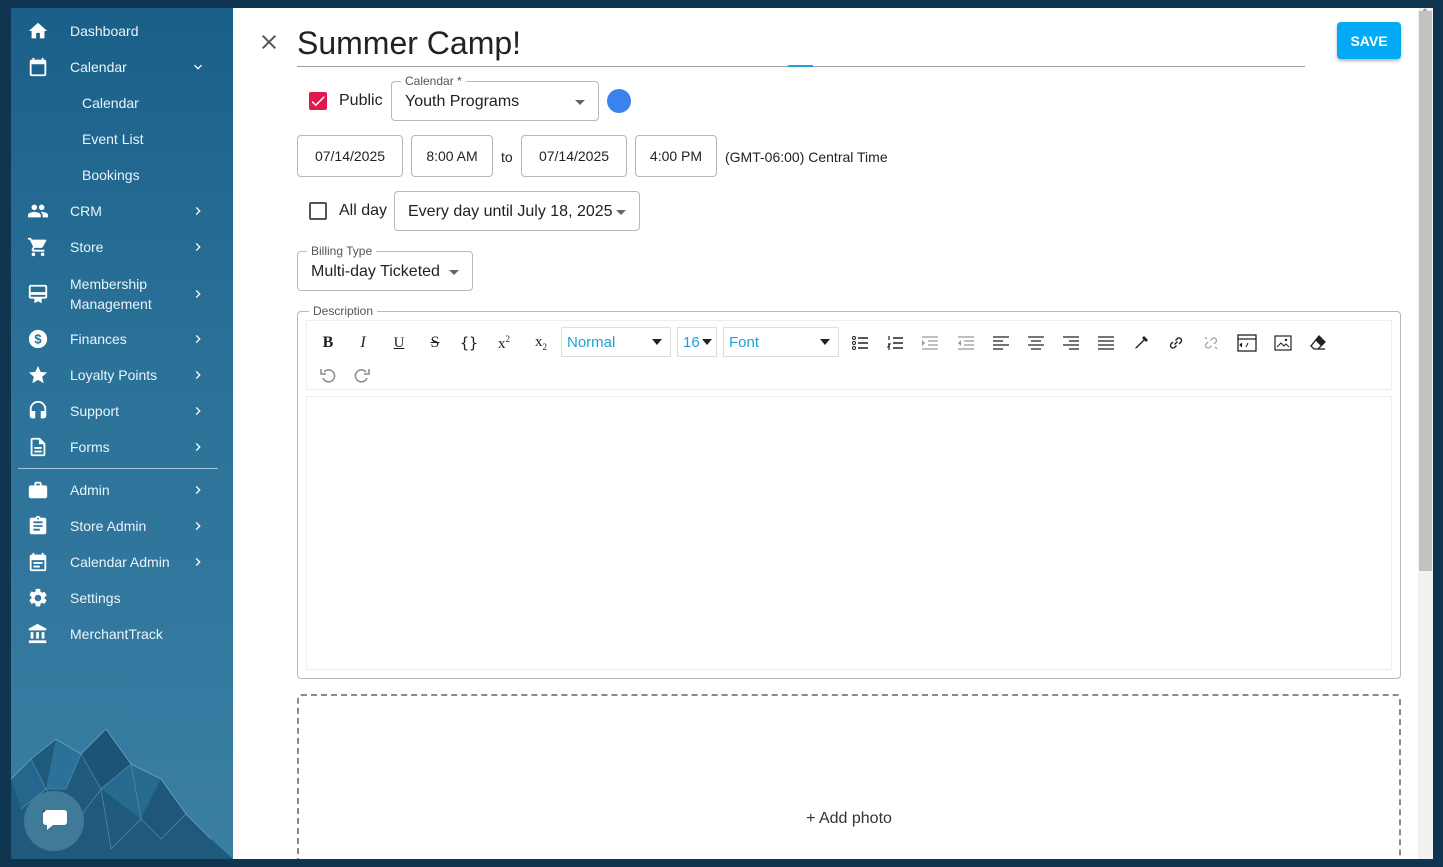  Describe the element at coordinates (342, 251) in the screenshot. I see `billing-type-legend: Billing Type` at that location.